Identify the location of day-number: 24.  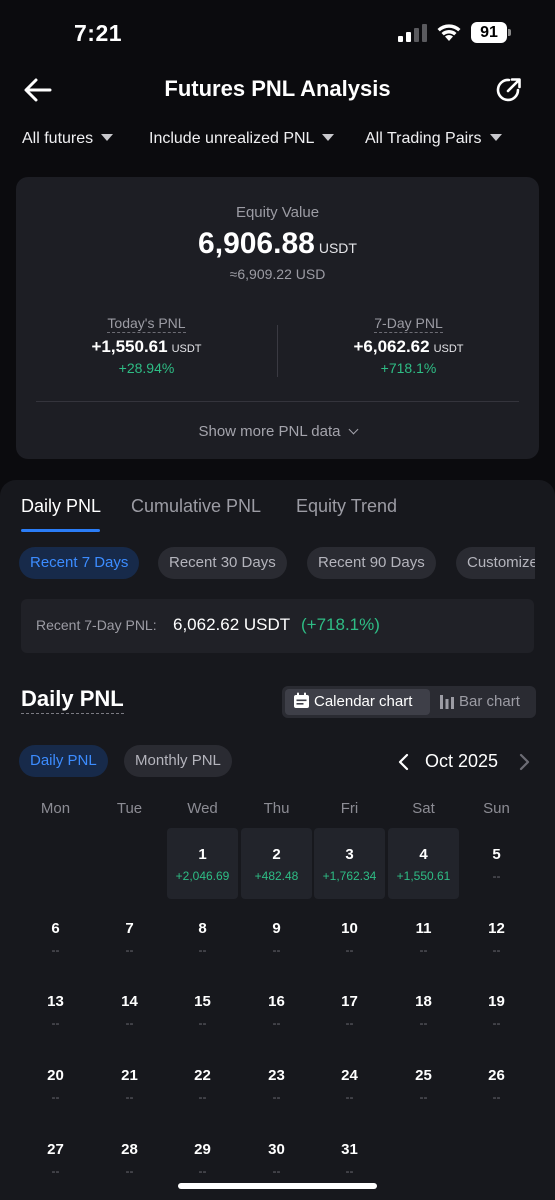
(349, 1076).